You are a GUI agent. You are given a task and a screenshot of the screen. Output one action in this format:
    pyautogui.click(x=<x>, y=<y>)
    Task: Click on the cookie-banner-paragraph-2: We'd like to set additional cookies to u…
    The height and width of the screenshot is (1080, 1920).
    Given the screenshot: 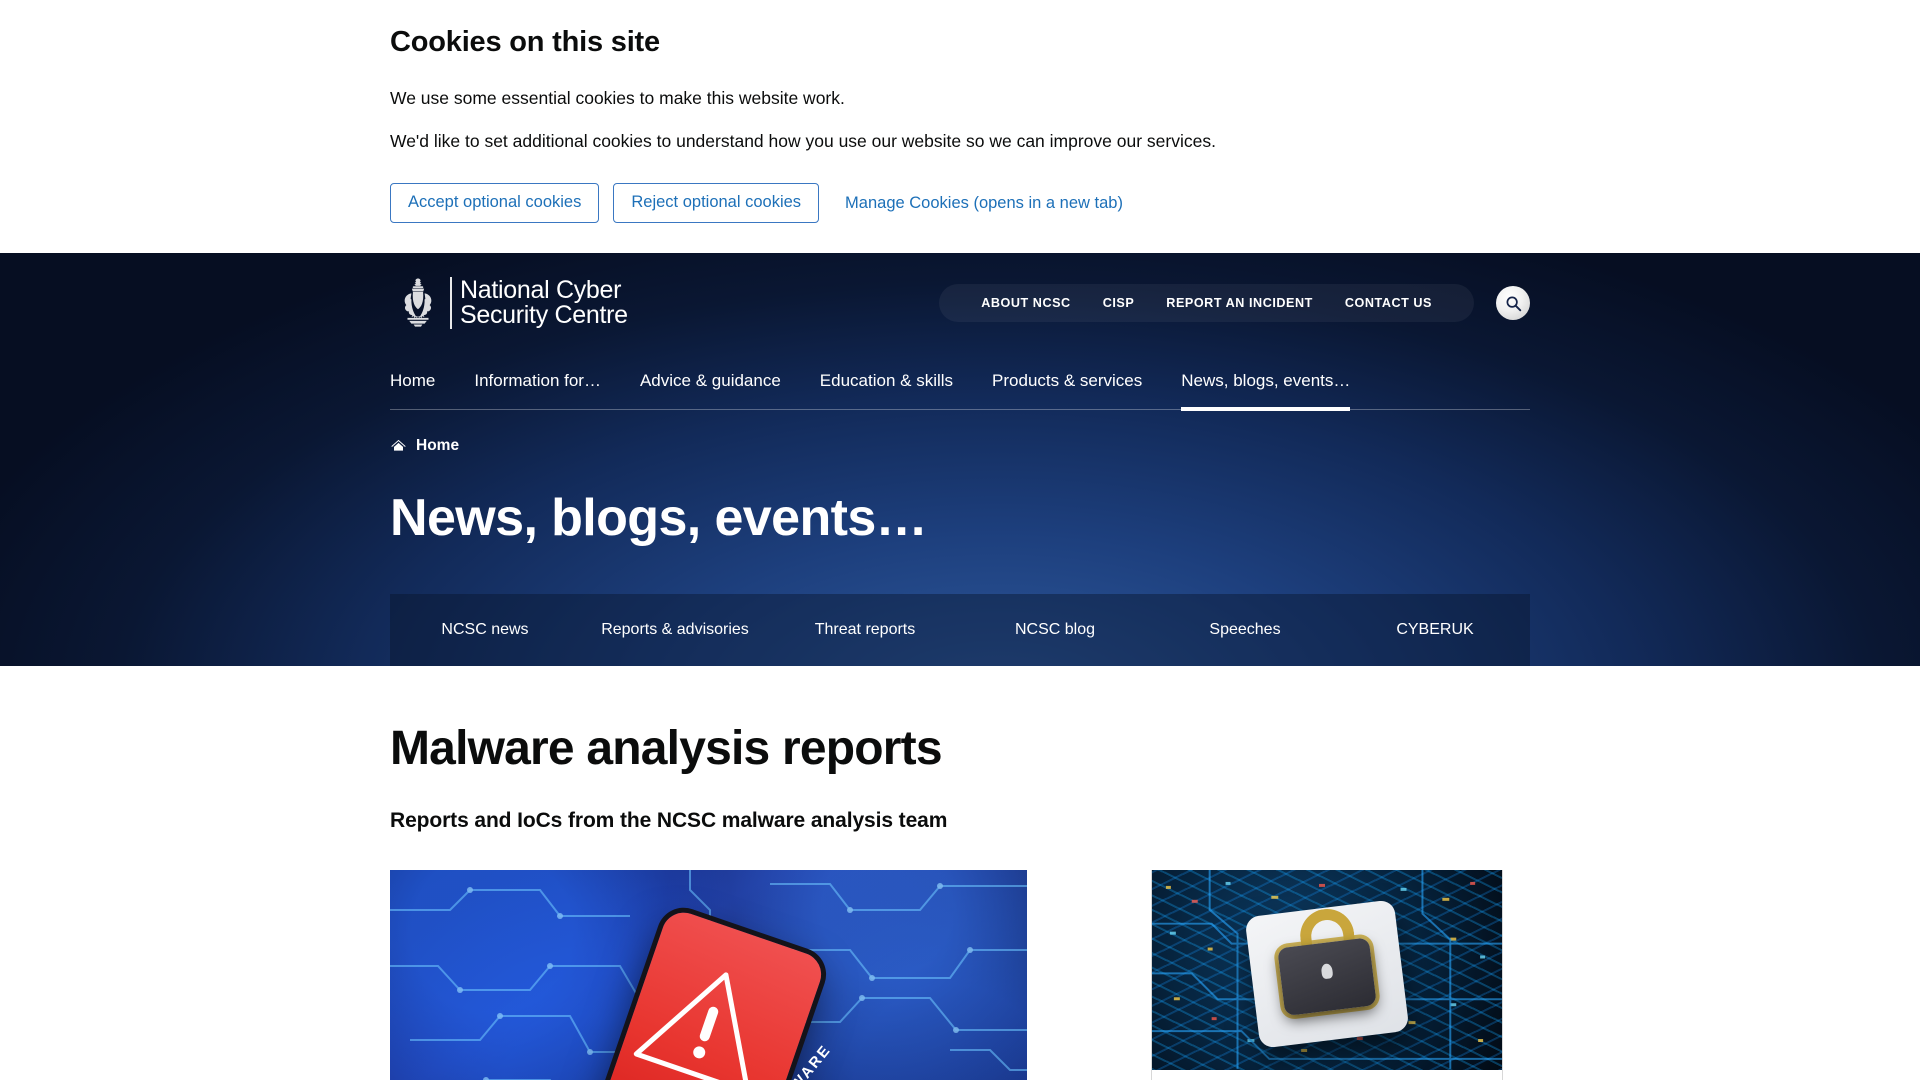 What is the action you would take?
    pyautogui.click(x=803, y=140)
    